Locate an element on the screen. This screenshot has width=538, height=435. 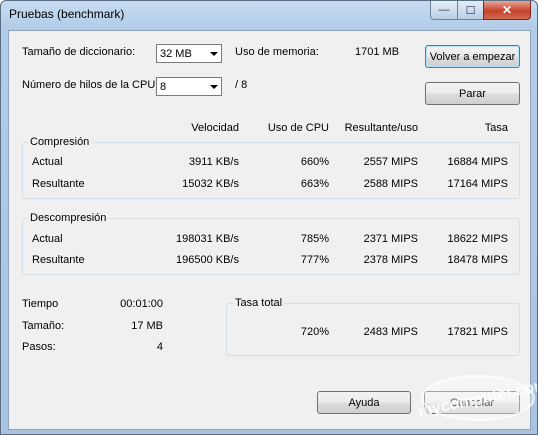
cpu-usage-value: 663% is located at coordinates (314, 184).